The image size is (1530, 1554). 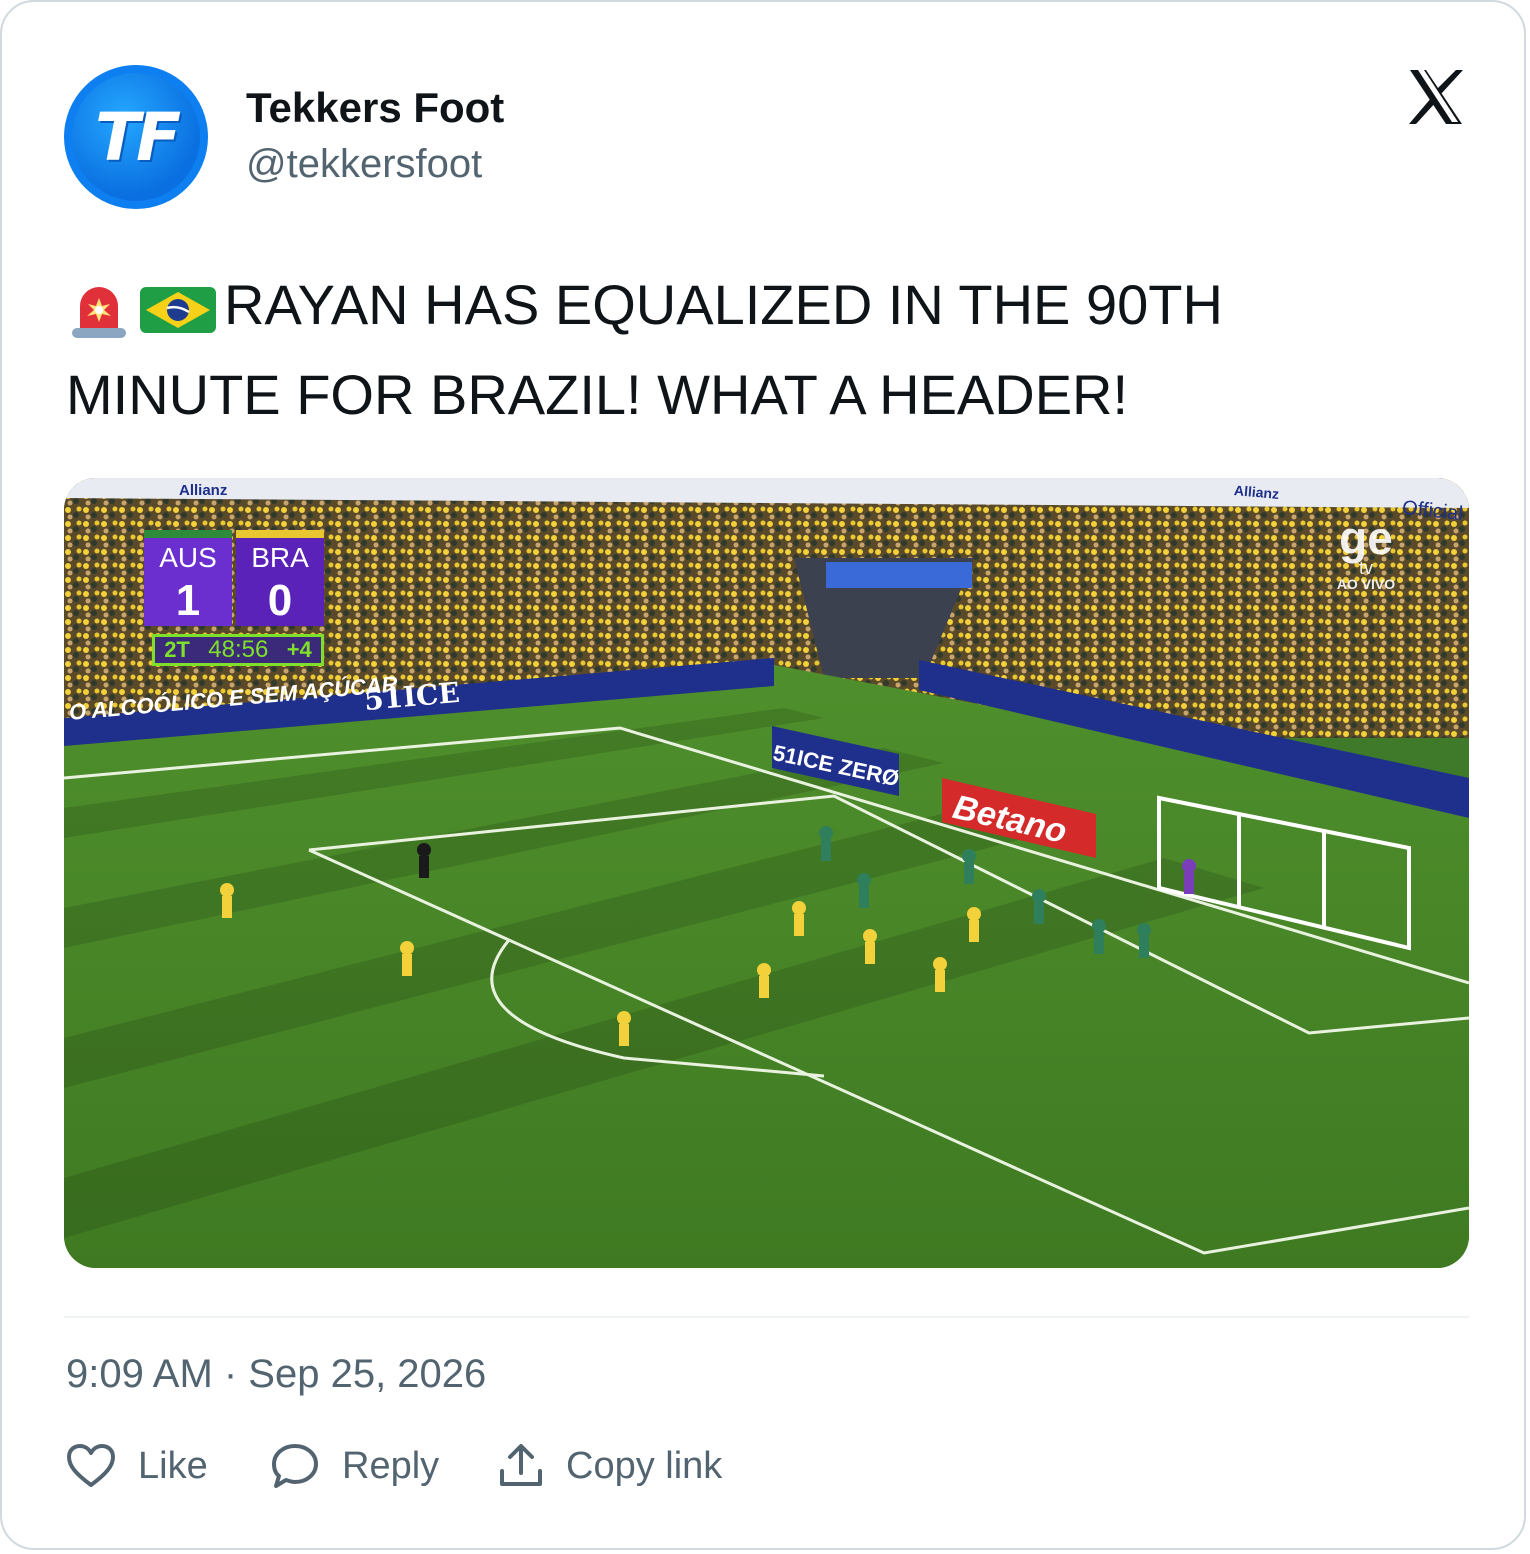 What do you see at coordinates (137, 1466) in the screenshot?
I see `like-button: Like` at bounding box center [137, 1466].